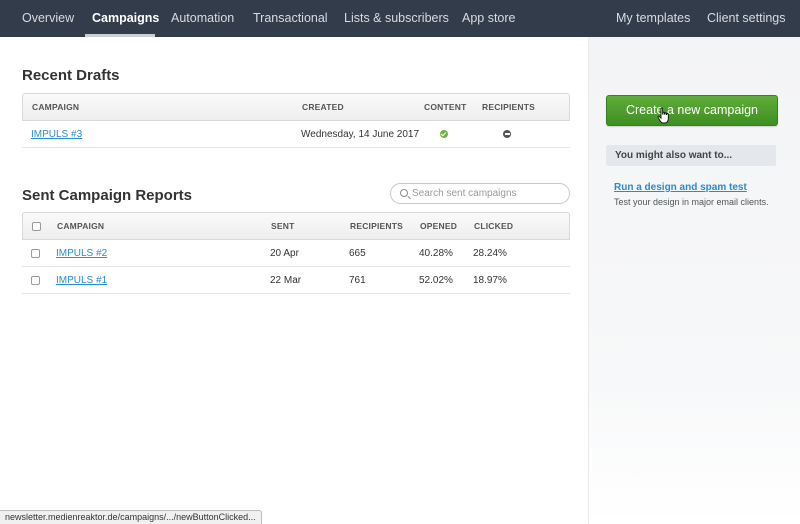 The height and width of the screenshot is (524, 800). Describe the element at coordinates (396, 18) in the screenshot. I see `nav-lists-subscribers: Lists & subscribers` at that location.